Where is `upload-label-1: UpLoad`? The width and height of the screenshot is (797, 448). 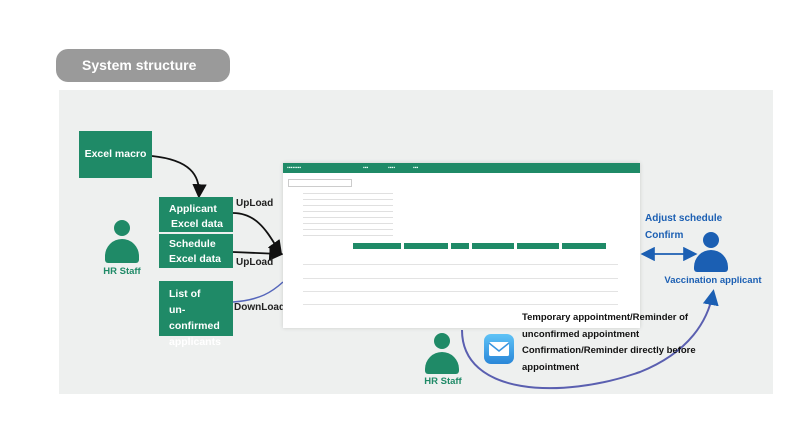 upload-label-1: UpLoad is located at coordinates (255, 203).